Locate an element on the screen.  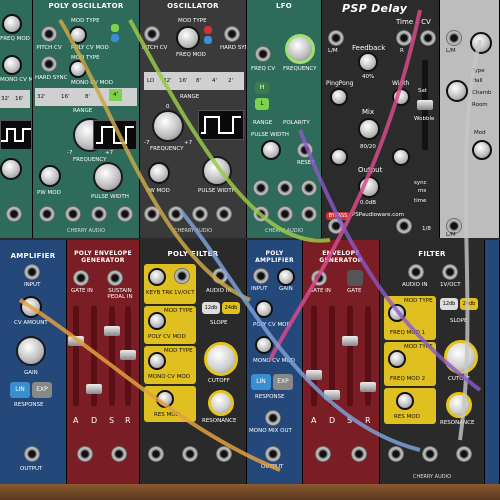
knob-partial is located at coordinates (11, 169).